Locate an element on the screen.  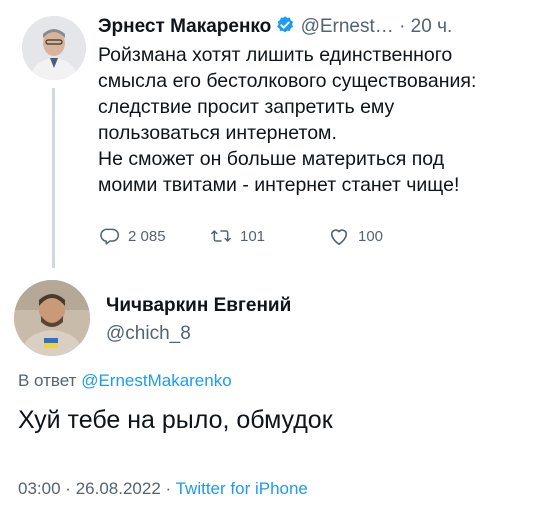
reply-tweet-meta: 03:00 · 26.08.2022 · Twitter for iPhone is located at coordinates (163, 489).